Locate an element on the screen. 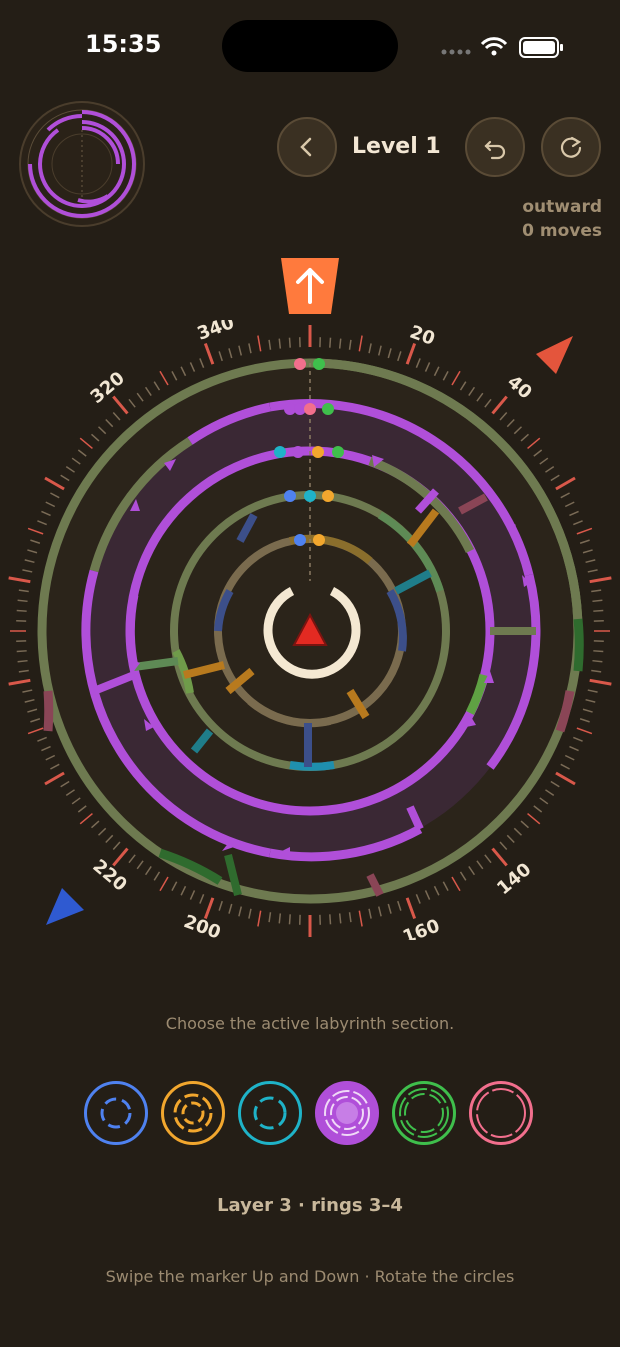  purple-ring-icon is located at coordinates (347, 1113).